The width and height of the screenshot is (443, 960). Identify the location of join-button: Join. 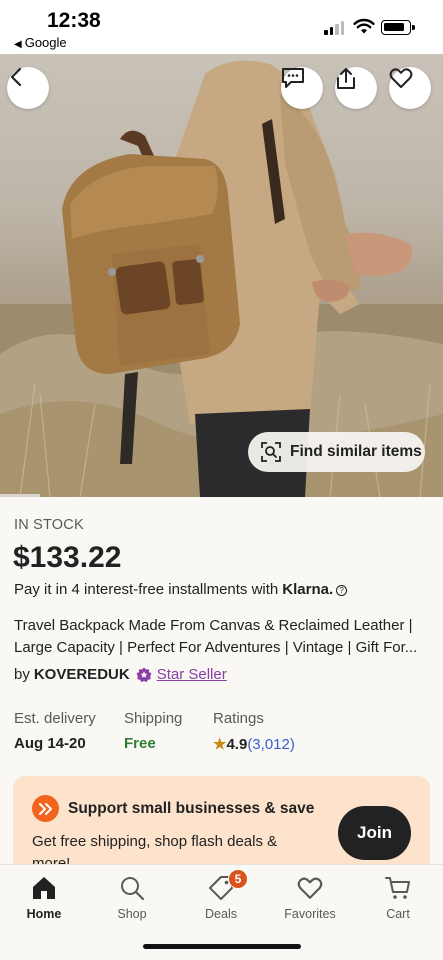
(374, 833).